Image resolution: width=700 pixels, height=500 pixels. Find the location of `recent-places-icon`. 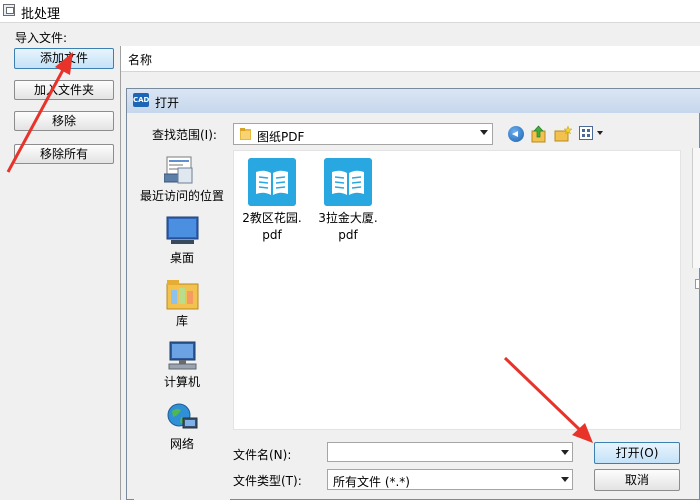

recent-places-icon is located at coordinates (181, 170).